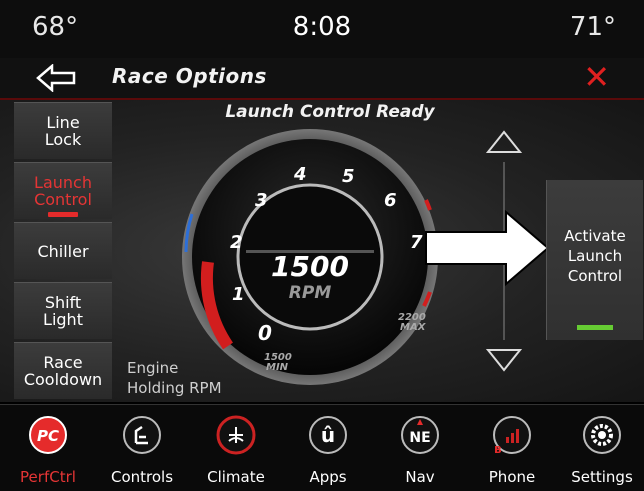 This screenshot has width=644, height=491. Describe the element at coordinates (504, 141) in the screenshot. I see `arrow-up-icon` at that location.